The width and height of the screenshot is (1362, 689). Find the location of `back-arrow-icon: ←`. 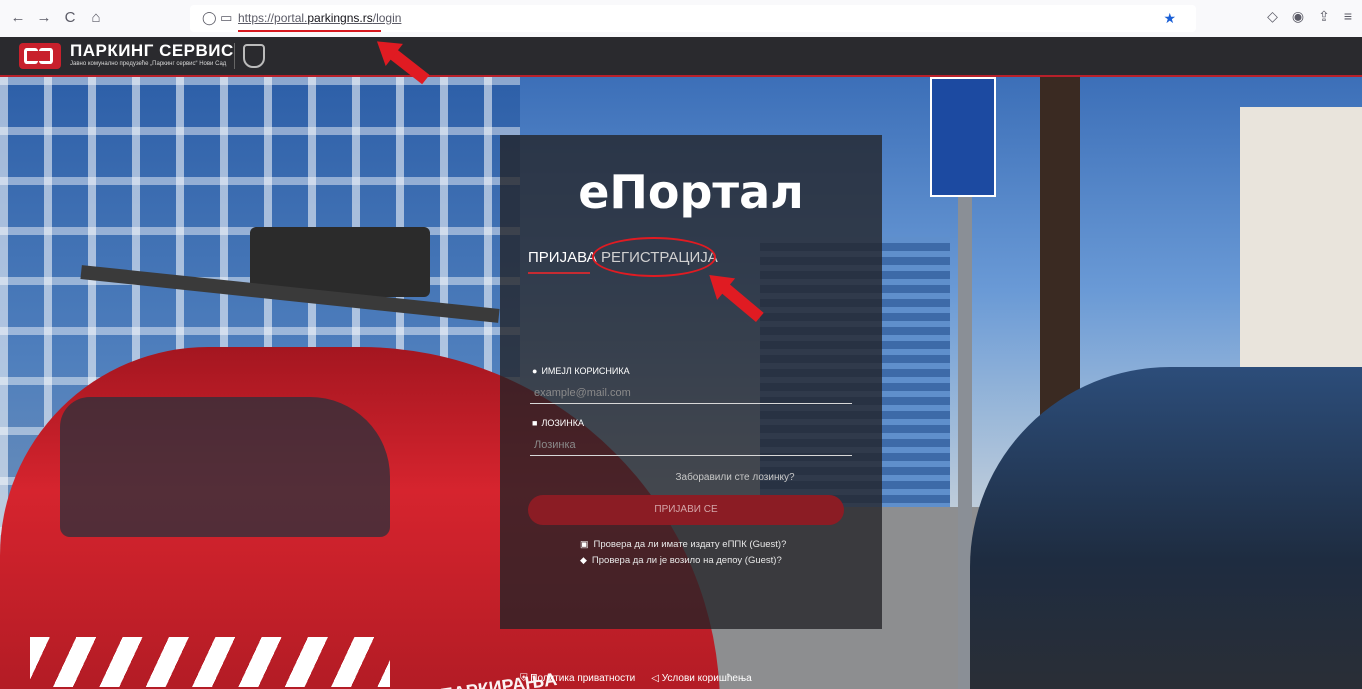

back-arrow-icon: ← is located at coordinates (18, 18).